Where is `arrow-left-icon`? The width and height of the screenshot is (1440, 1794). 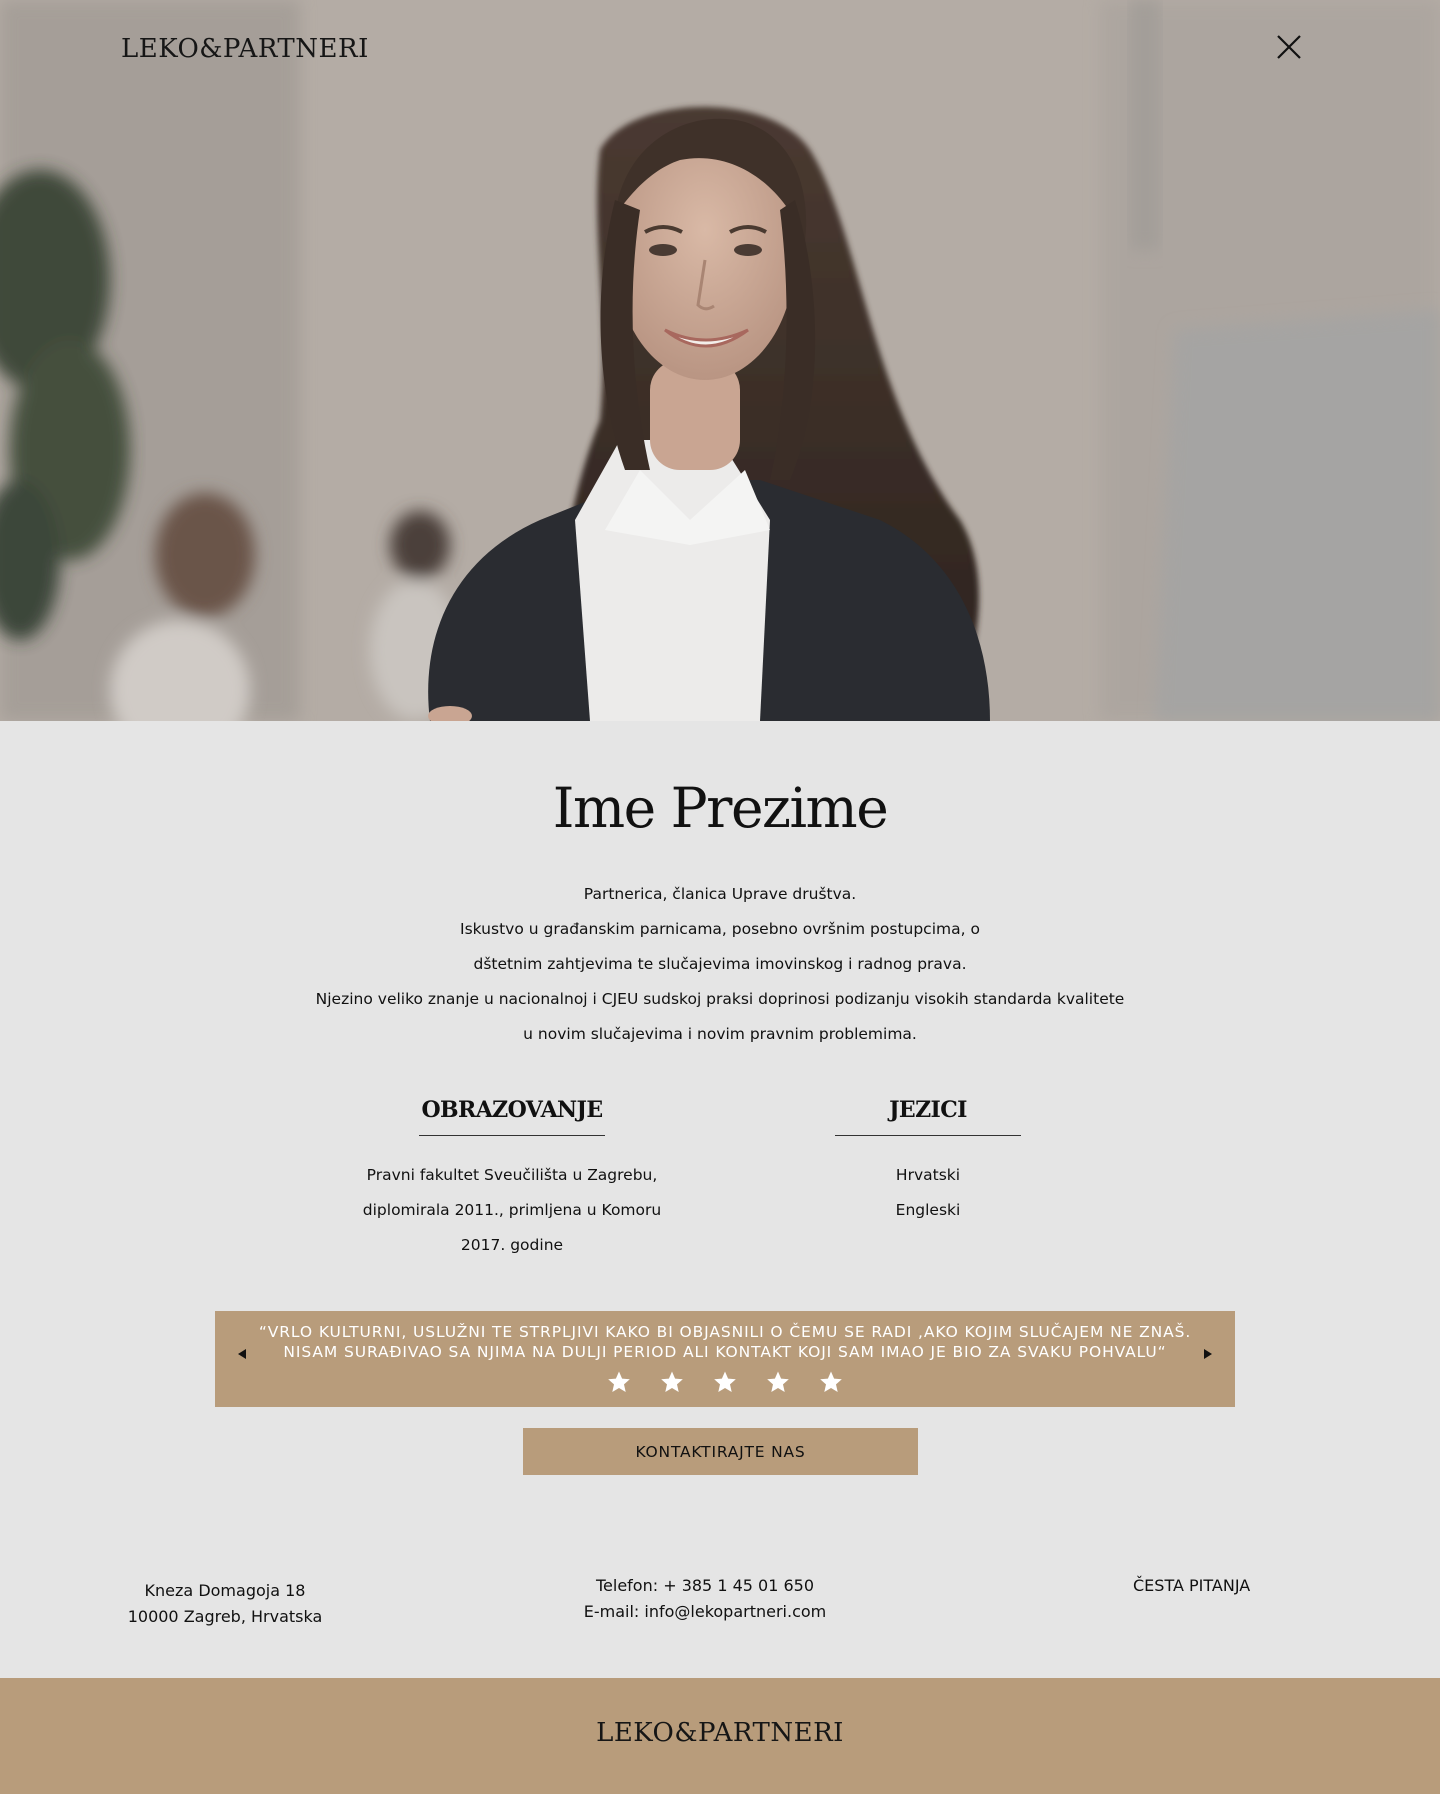
arrow-left-icon is located at coordinates (242, 1354).